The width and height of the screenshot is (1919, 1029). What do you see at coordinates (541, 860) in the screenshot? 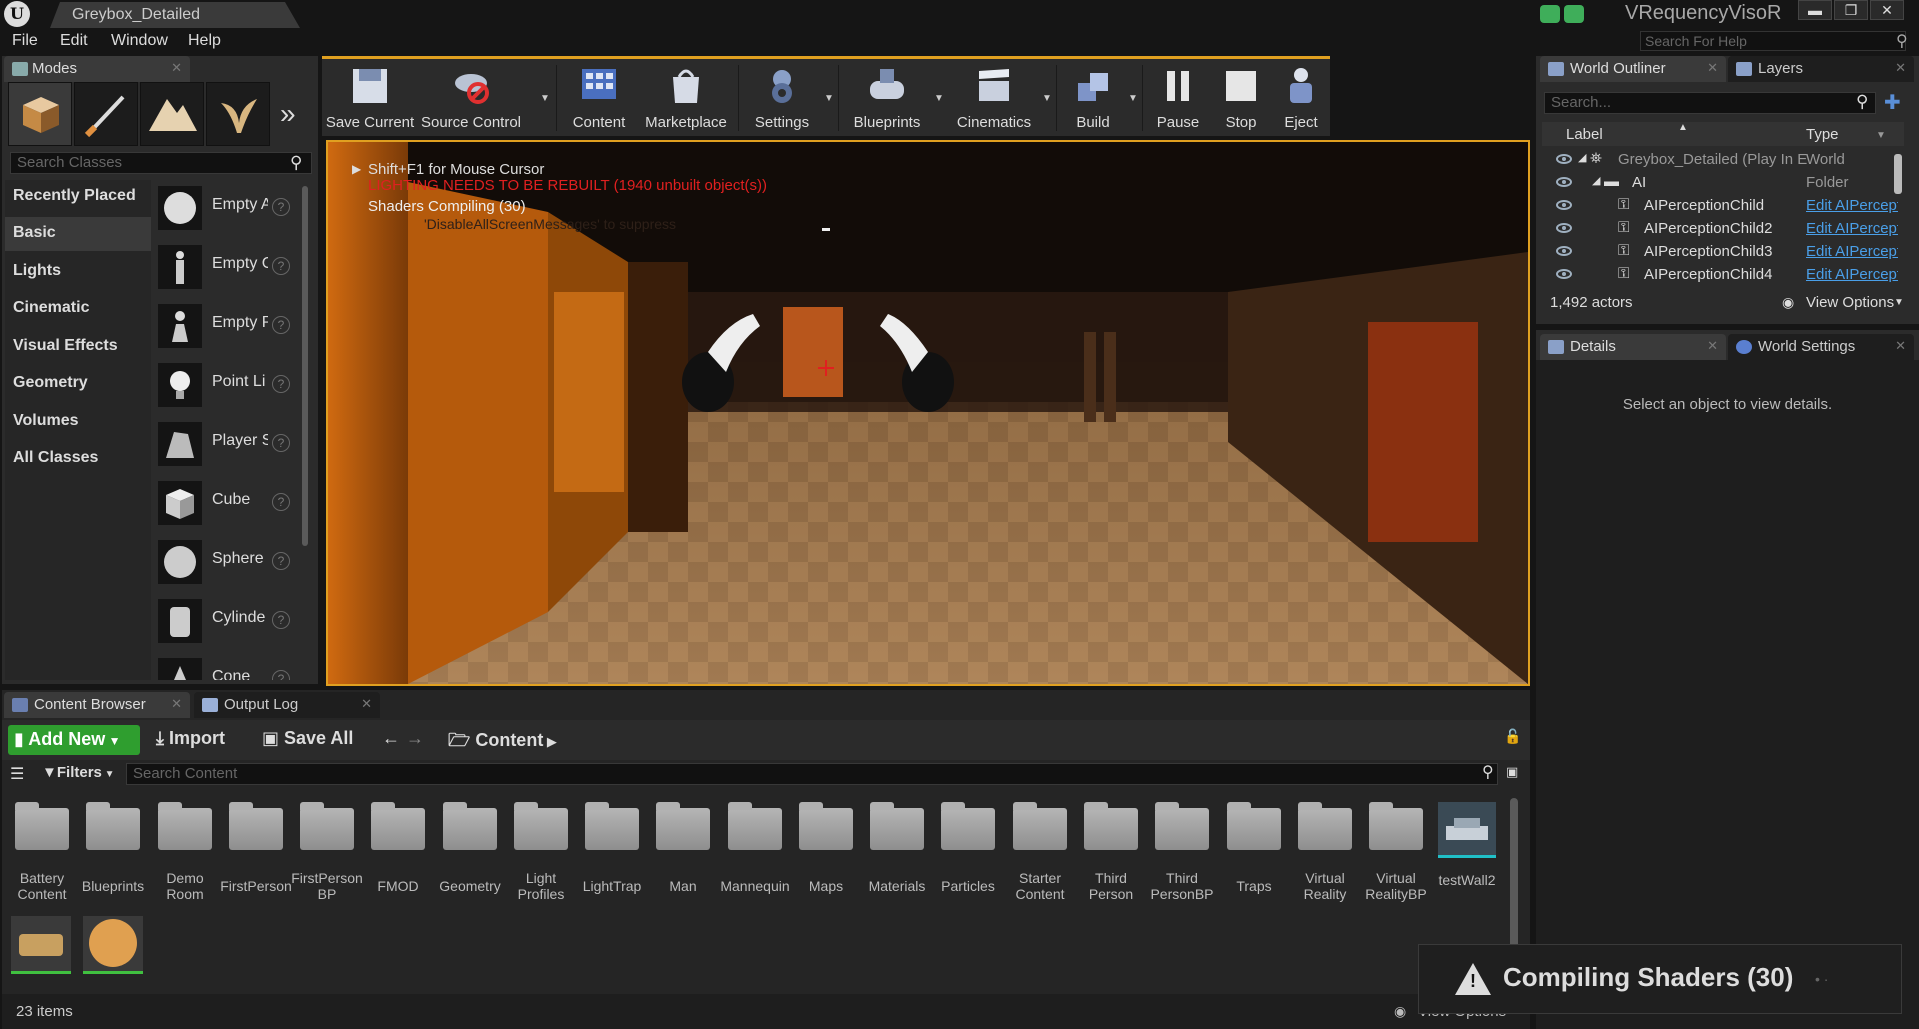
I see `folder-item: Light Profiles` at bounding box center [541, 860].